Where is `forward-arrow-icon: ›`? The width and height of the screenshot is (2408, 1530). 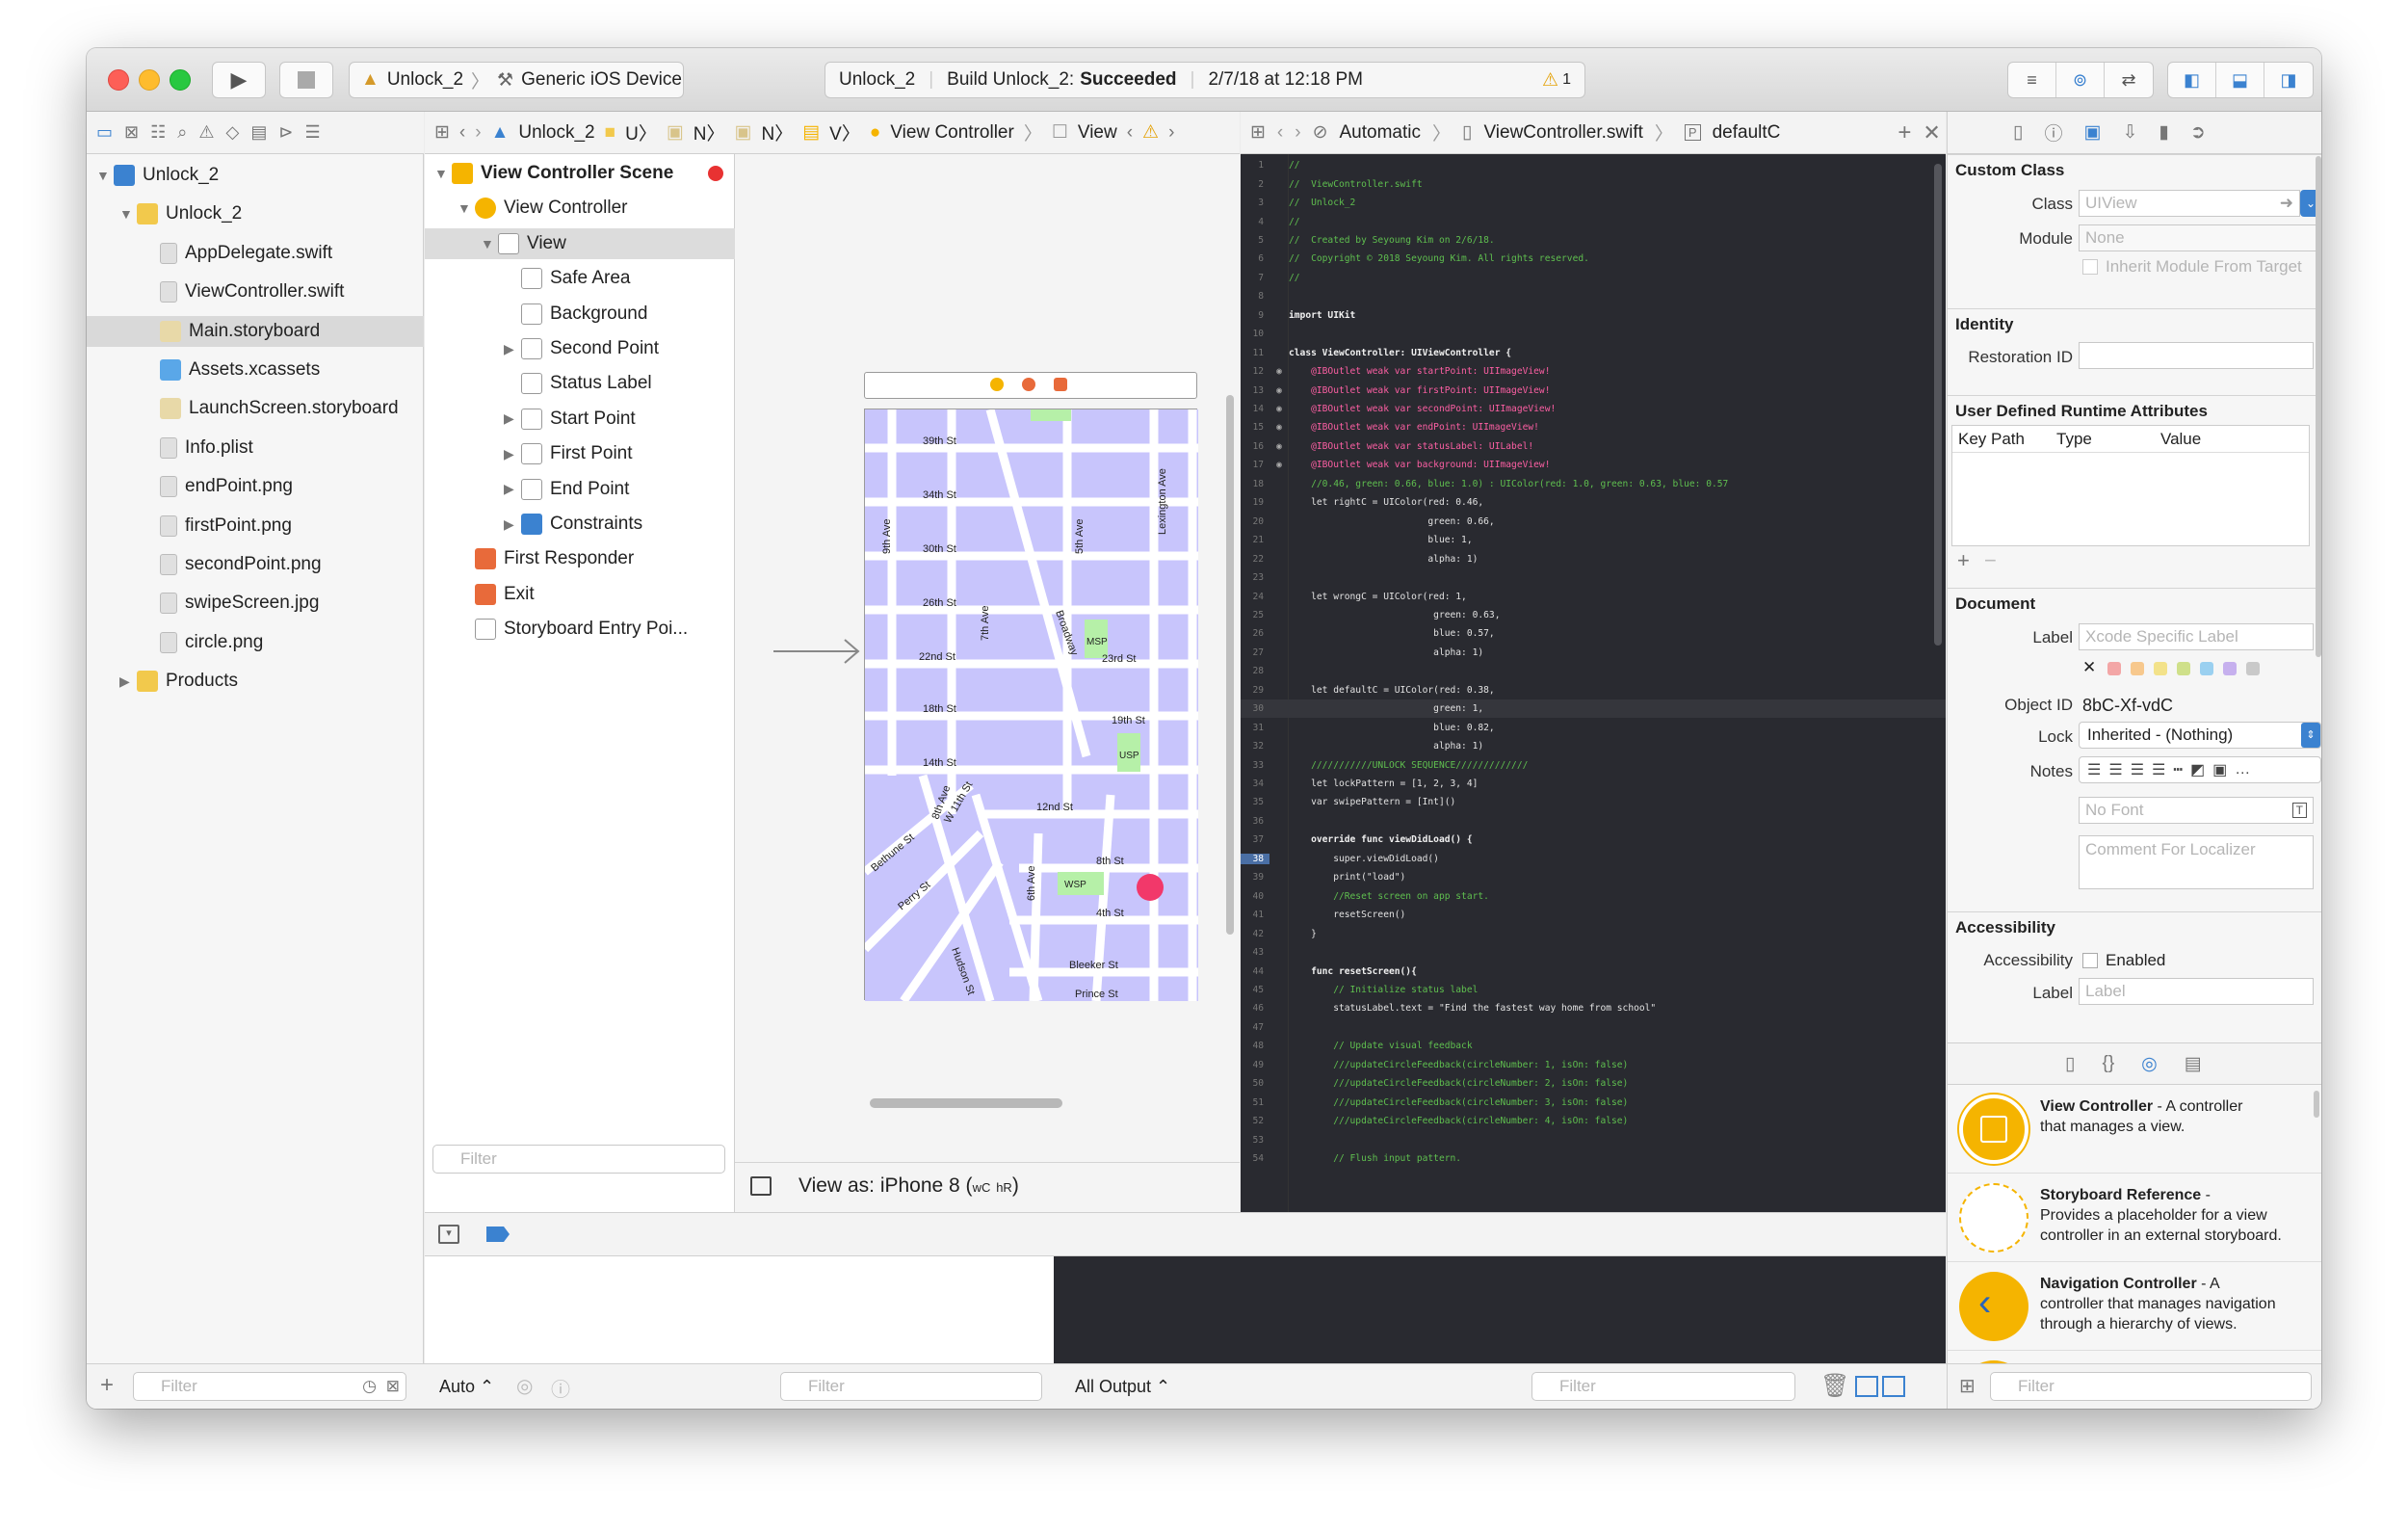 forward-arrow-icon: › is located at coordinates (1171, 133).